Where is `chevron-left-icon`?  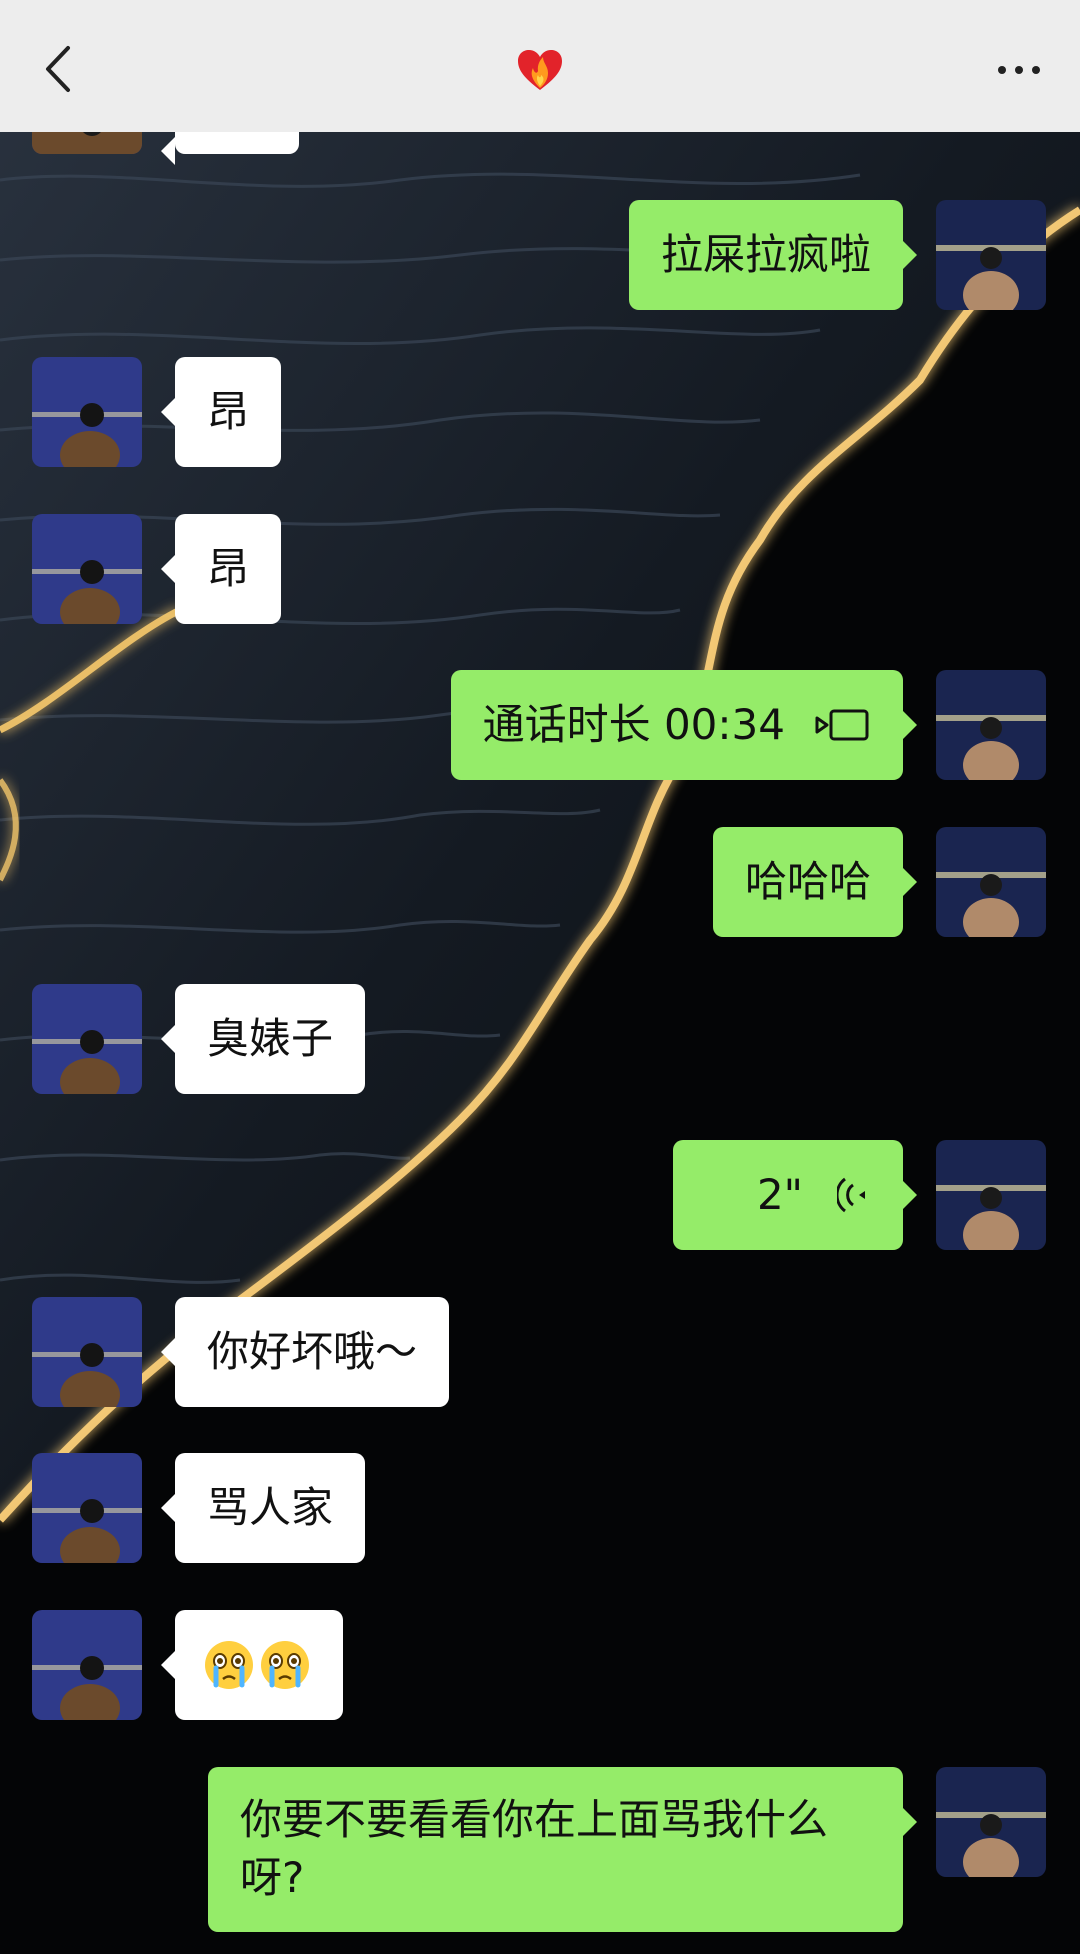 chevron-left-icon is located at coordinates (58, 69).